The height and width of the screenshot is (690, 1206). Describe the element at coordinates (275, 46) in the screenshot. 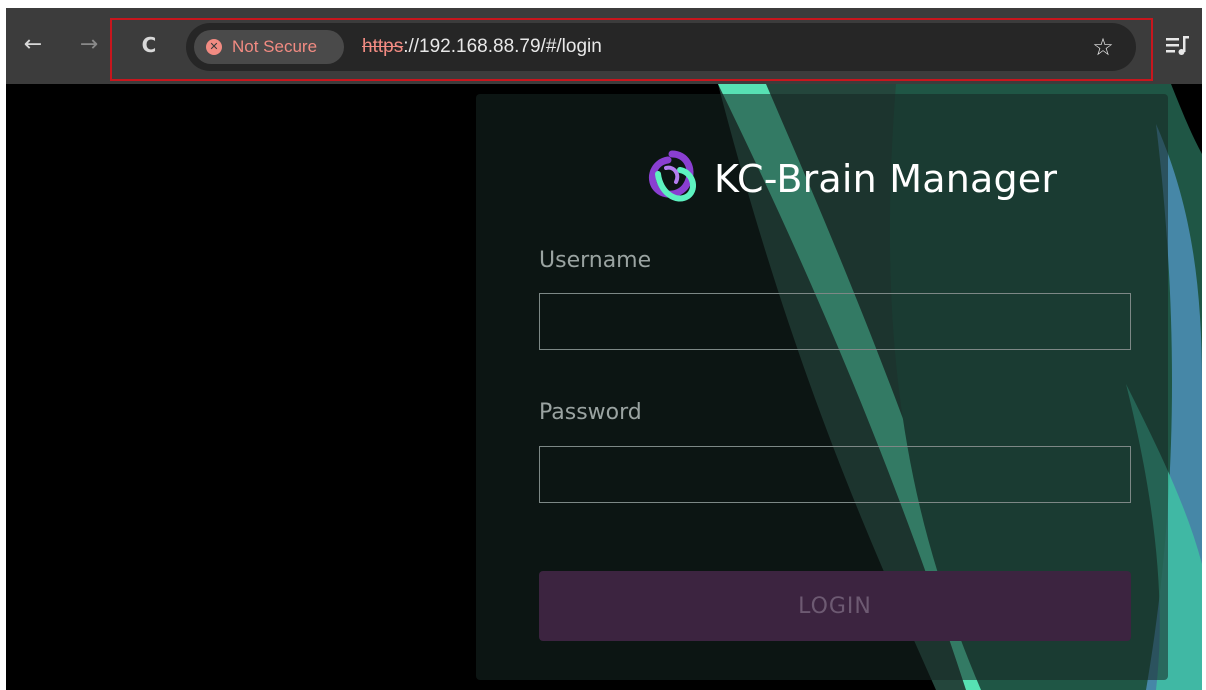

I see `security-chip-label: Not Secure` at that location.